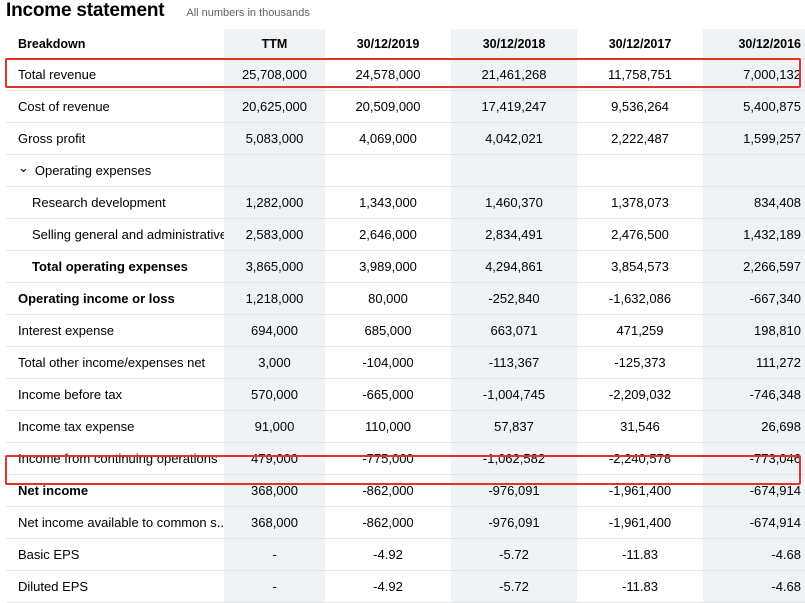 The height and width of the screenshot is (603, 805). What do you see at coordinates (754, 394) in the screenshot?
I see `value-cell: -746,348` at bounding box center [754, 394].